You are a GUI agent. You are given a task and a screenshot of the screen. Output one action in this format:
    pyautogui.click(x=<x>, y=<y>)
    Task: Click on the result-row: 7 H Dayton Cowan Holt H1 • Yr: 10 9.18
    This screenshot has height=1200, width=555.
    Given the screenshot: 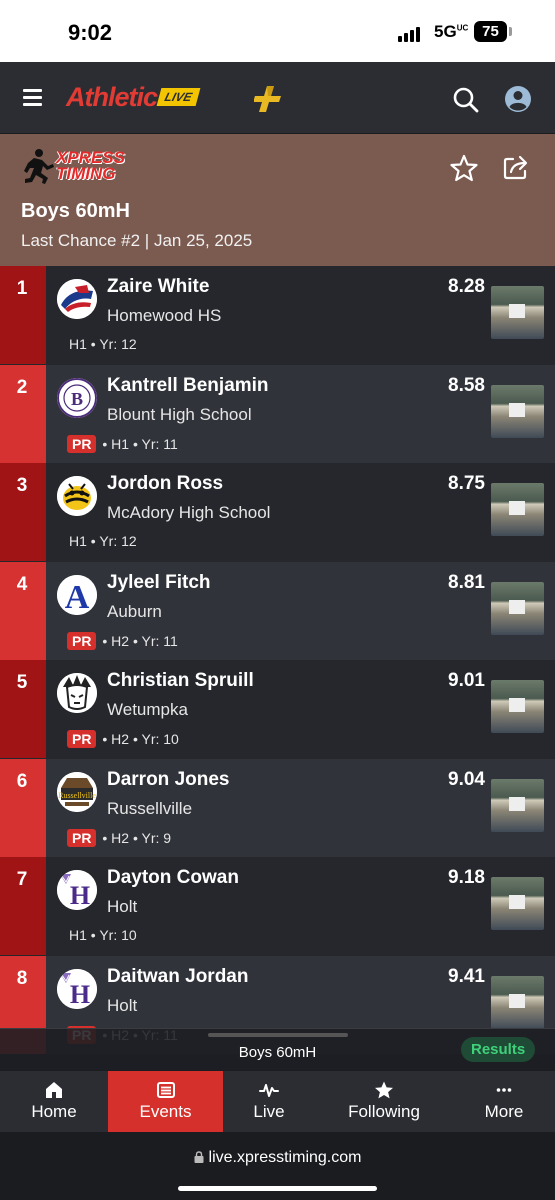 What is the action you would take?
    pyautogui.click(x=277, y=906)
    